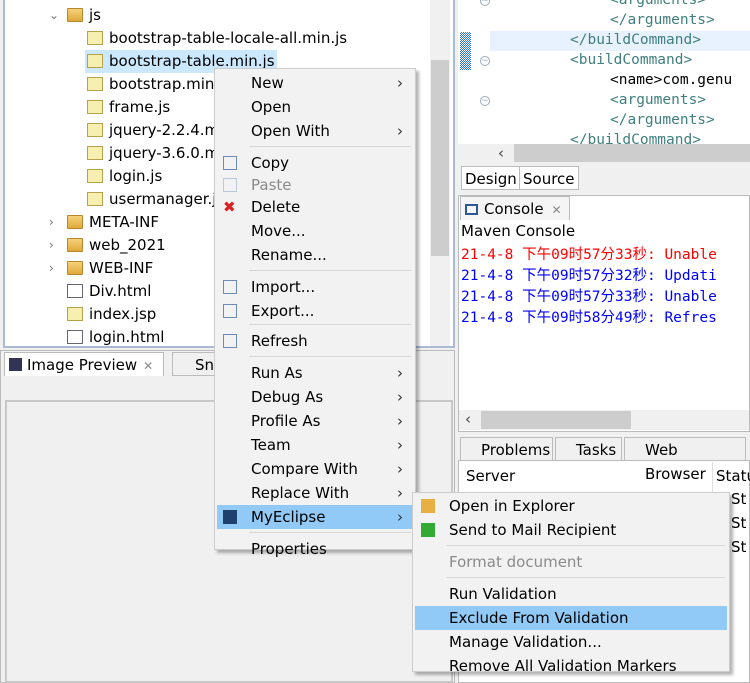 The height and width of the screenshot is (683, 750). Describe the element at coordinates (658, 4) in the screenshot. I see `code-line: <arguments>` at that location.